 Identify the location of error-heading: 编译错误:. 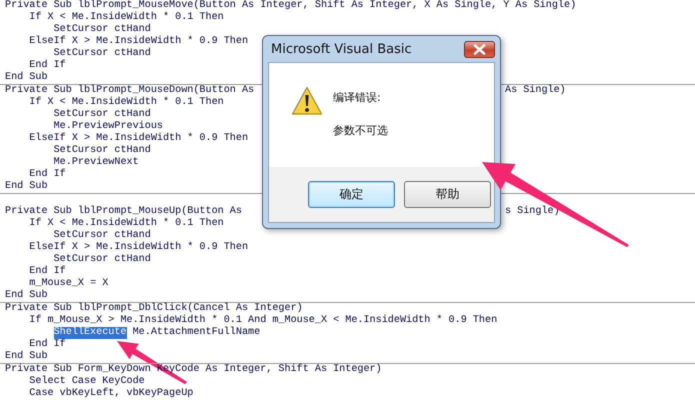
(357, 97).